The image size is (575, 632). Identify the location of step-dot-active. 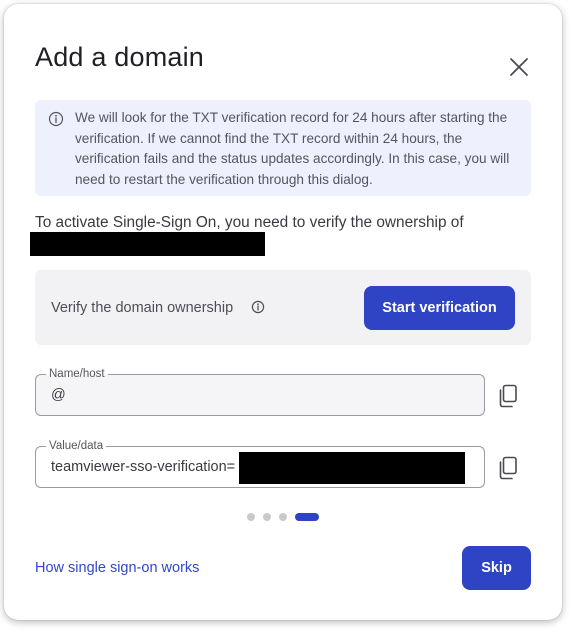
(307, 517).